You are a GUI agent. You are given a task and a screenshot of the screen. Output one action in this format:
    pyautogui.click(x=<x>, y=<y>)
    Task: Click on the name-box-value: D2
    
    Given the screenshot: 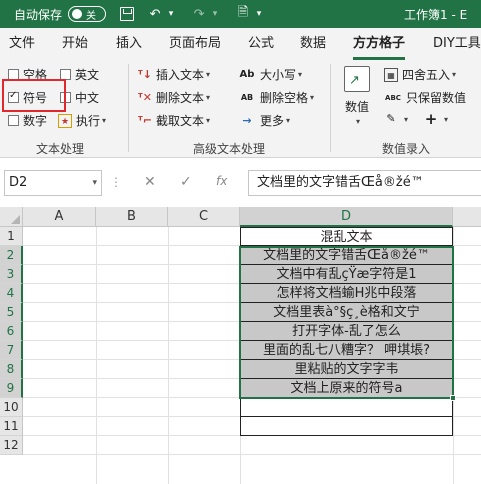 What is the action you would take?
    pyautogui.click(x=18, y=182)
    